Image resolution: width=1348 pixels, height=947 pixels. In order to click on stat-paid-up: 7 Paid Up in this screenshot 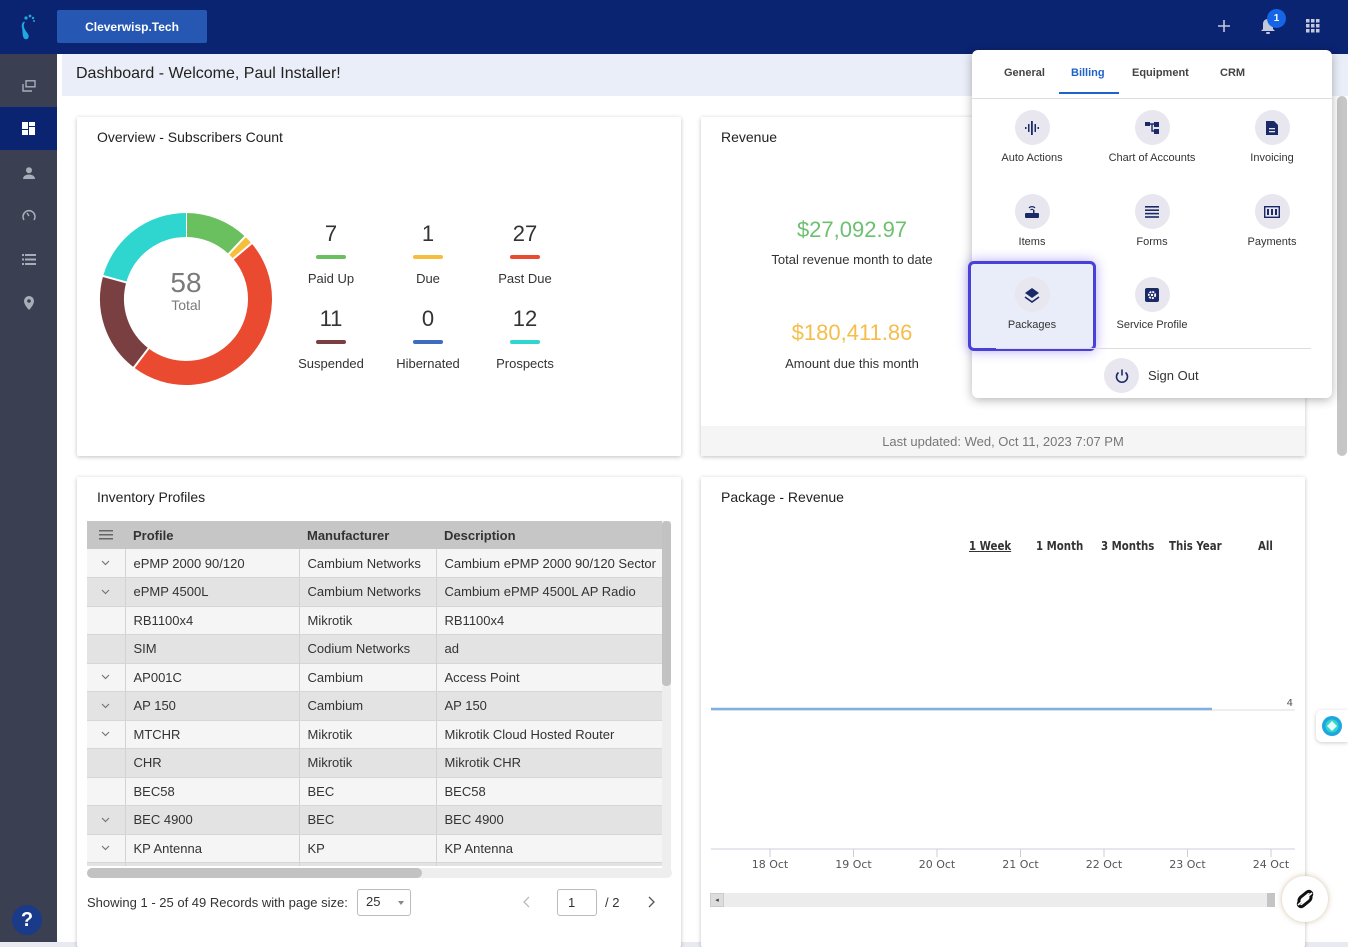, I will do `click(331, 253)`.